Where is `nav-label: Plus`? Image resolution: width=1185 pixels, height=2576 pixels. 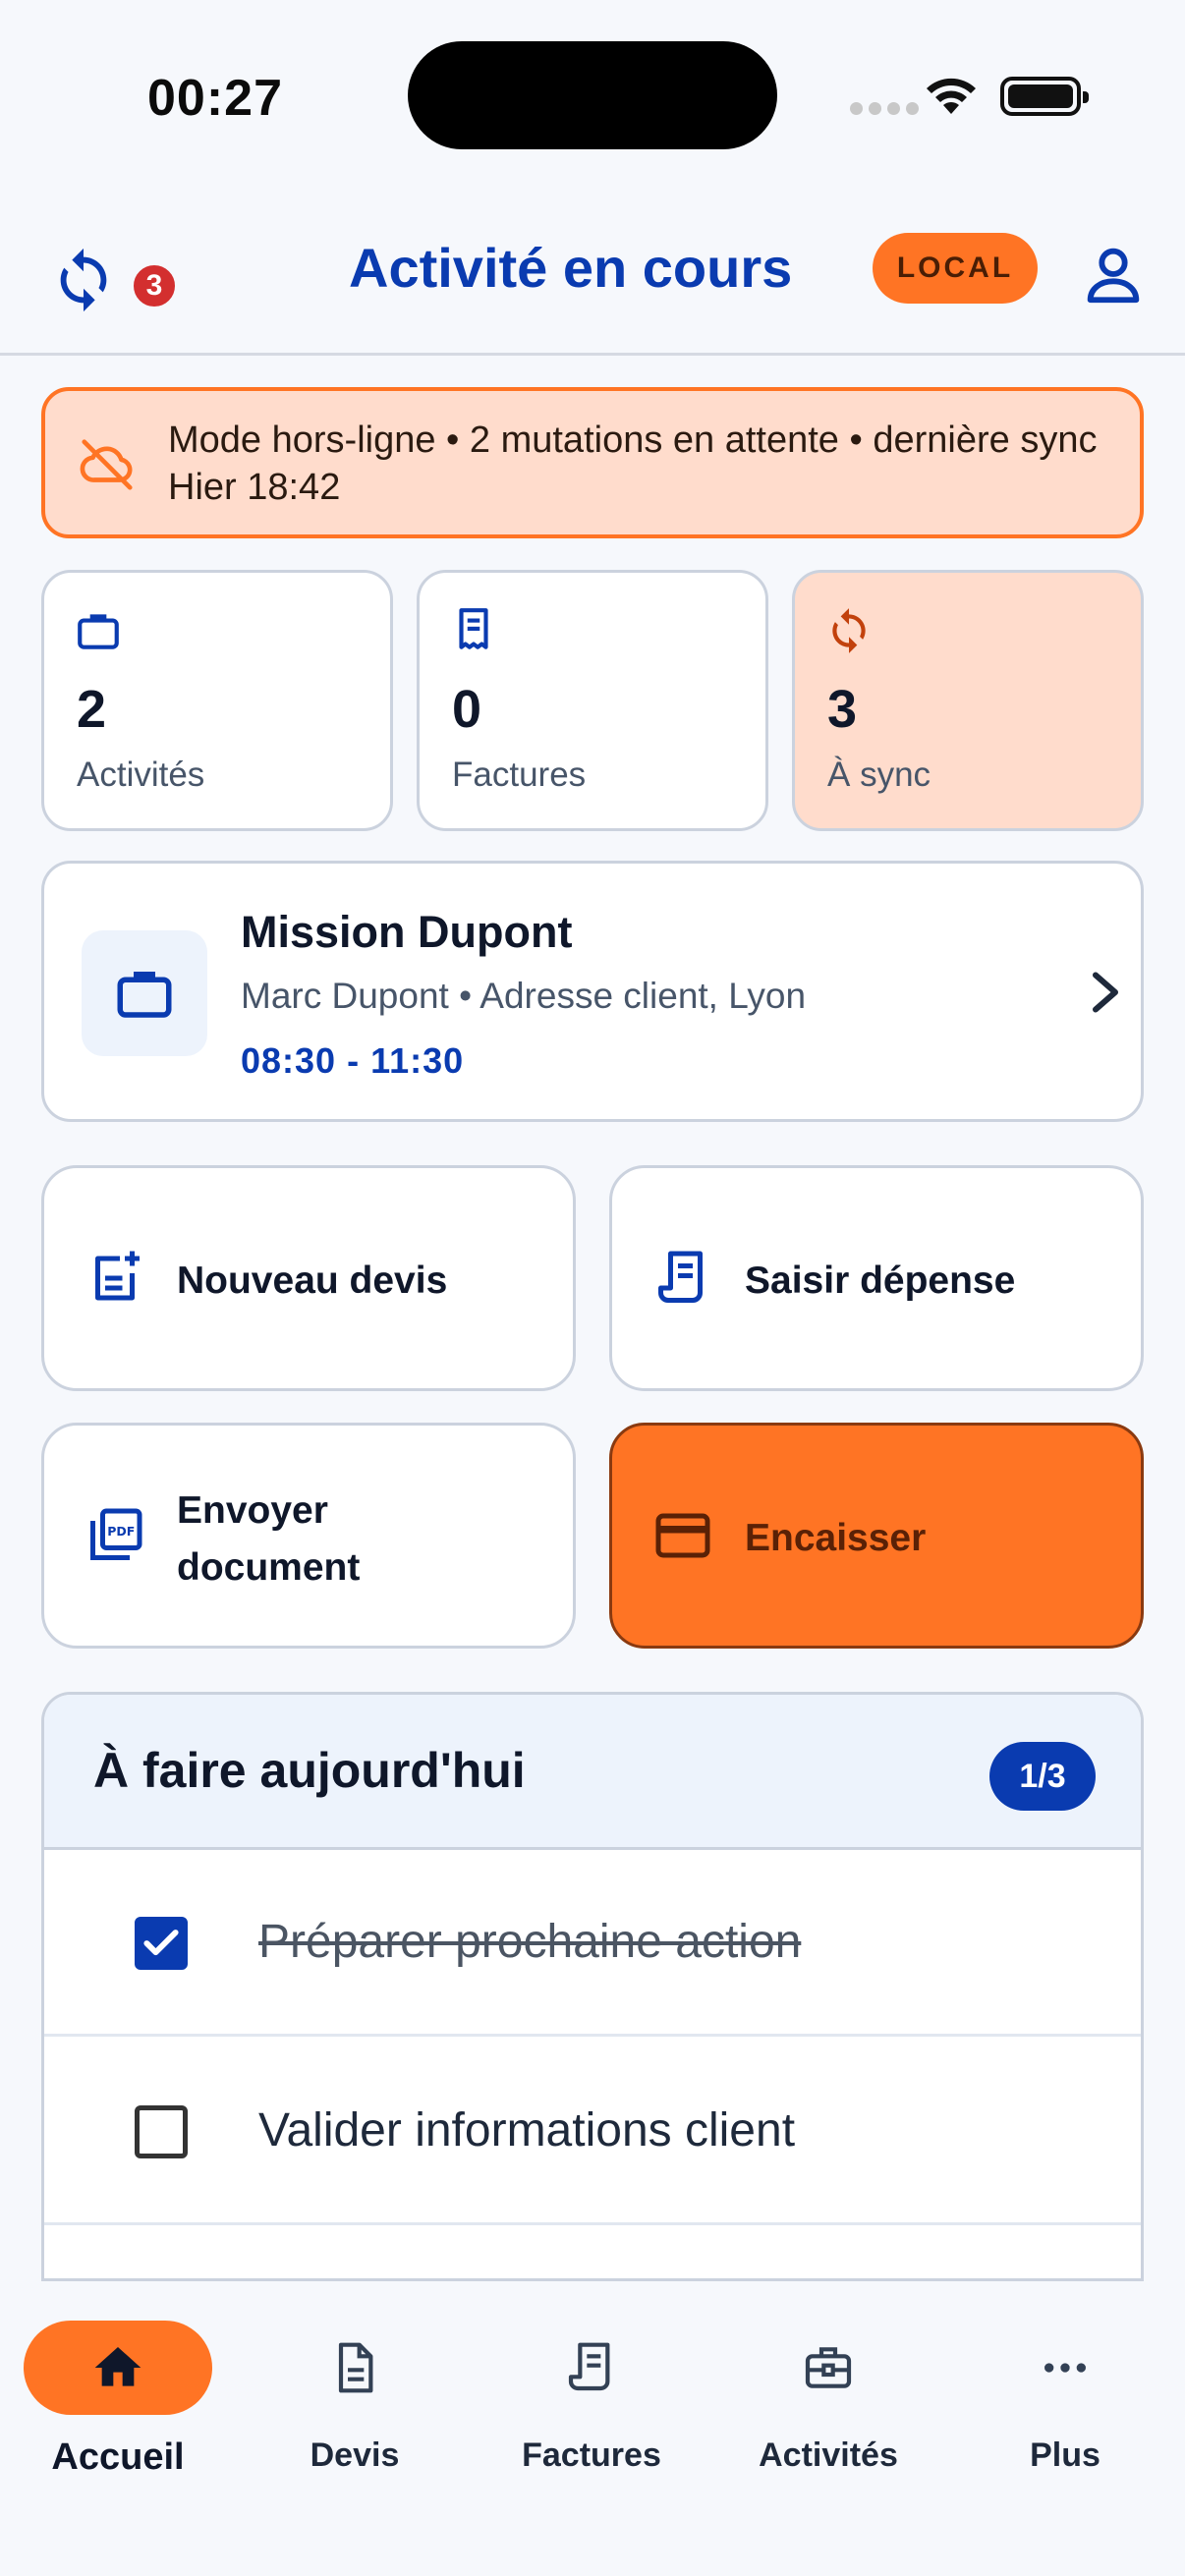 nav-label: Plus is located at coordinates (1065, 2455).